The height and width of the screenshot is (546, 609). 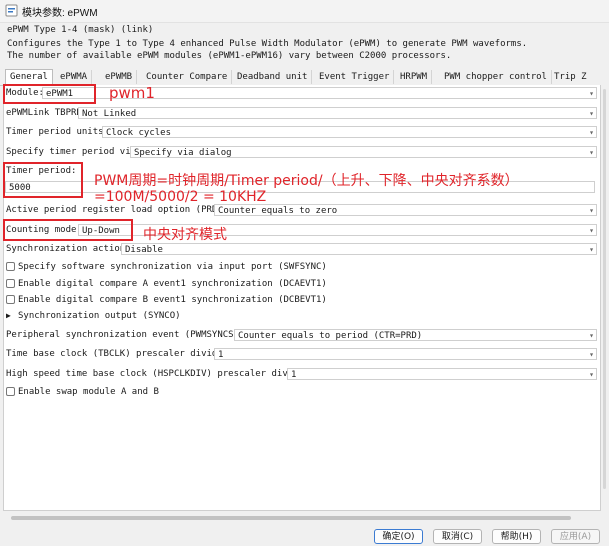 I want to click on window-title: 模块参数: ePWM, so click(x=60, y=13).